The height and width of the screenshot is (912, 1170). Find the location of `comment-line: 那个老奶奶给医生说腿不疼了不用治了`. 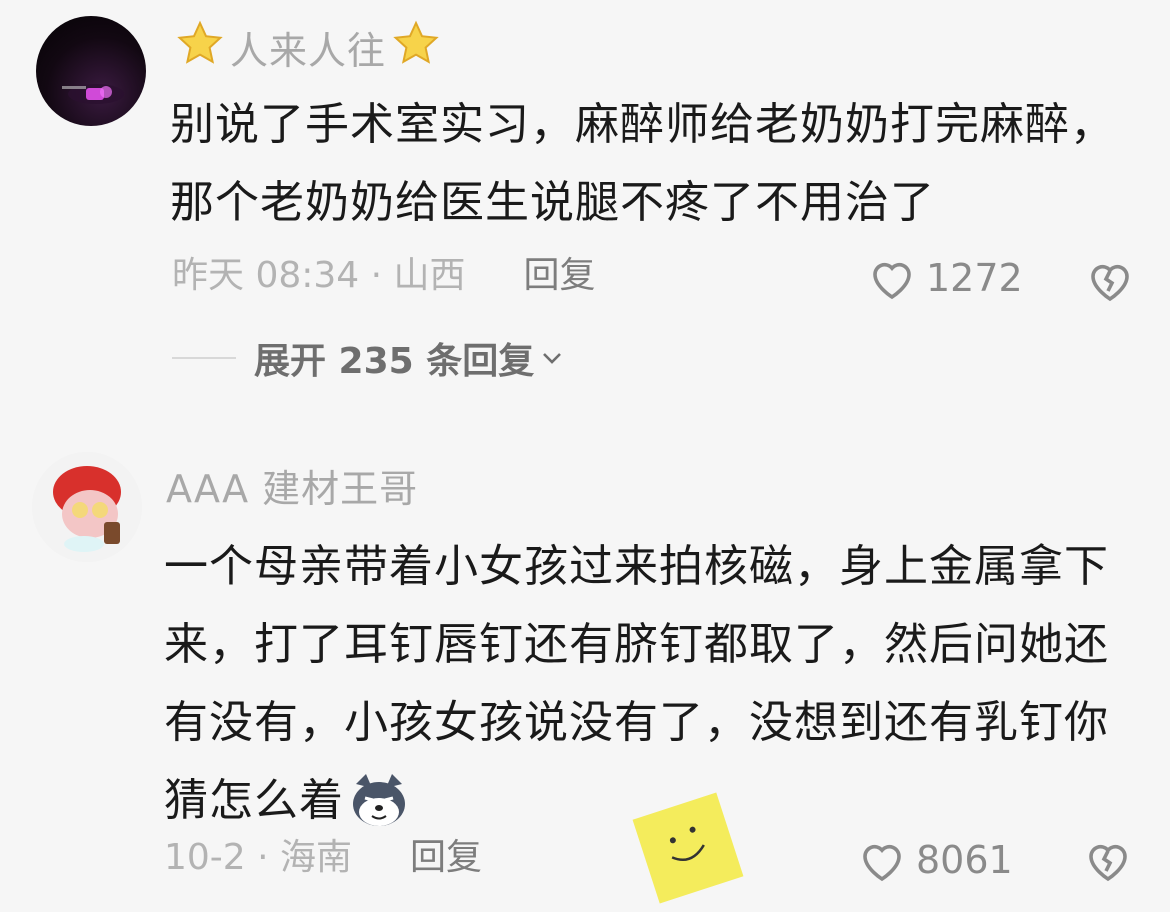

comment-line: 那个老奶奶给医生说腿不疼了不用治了 is located at coordinates (552, 202).